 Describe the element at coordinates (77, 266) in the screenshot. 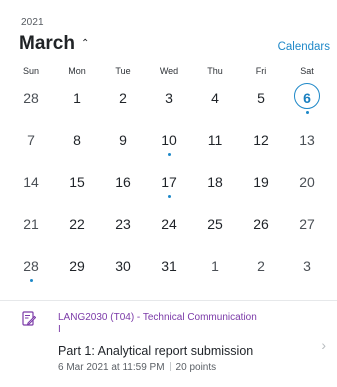

I see `day-number: 29` at that location.